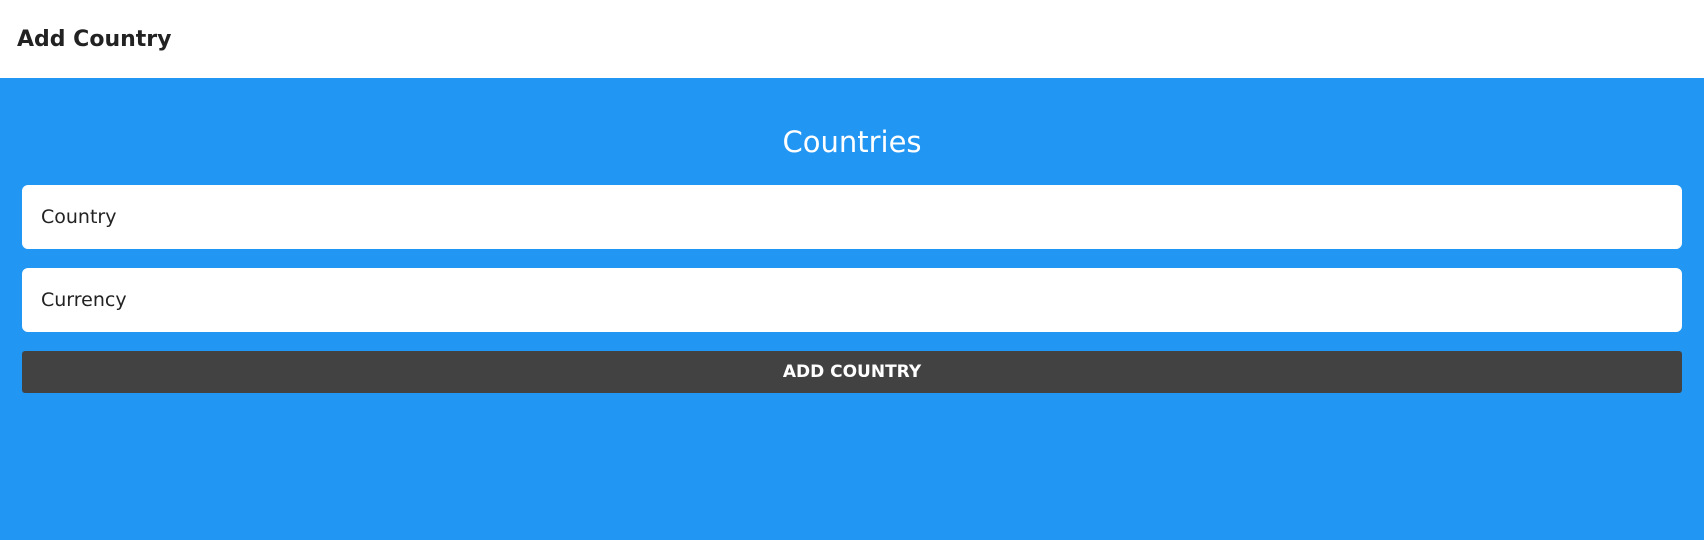 The height and width of the screenshot is (540, 1704). What do you see at coordinates (852, 142) in the screenshot?
I see `page-heading: Countries` at bounding box center [852, 142].